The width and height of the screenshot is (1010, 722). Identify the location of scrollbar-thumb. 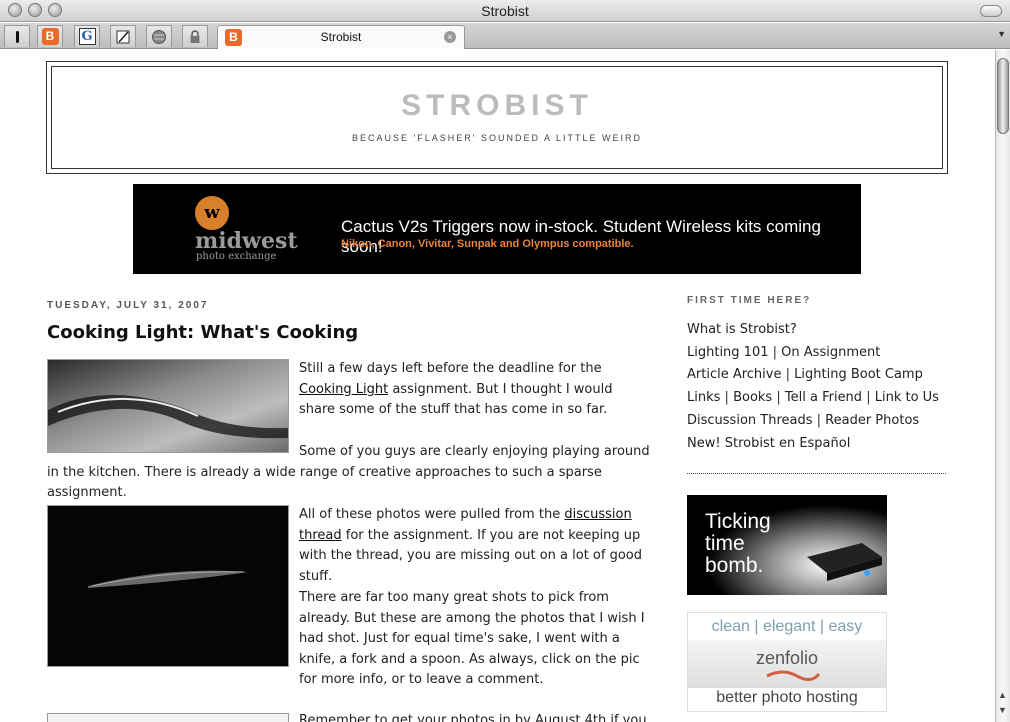
(1003, 96).